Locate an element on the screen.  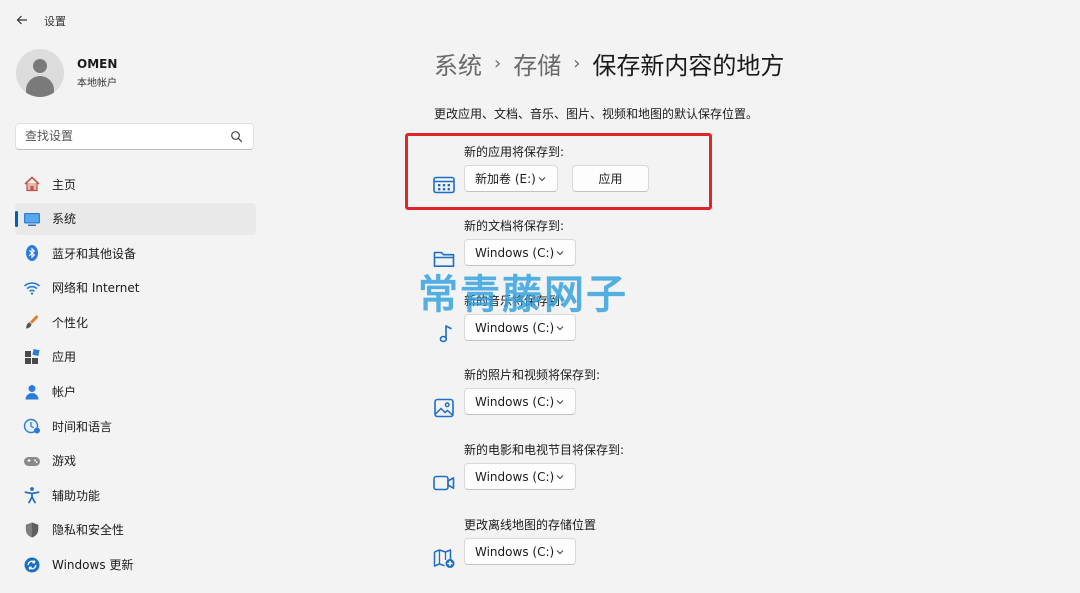
location-row-photos: 新的照片和视频将保存到: Windows (C:) is located at coordinates (570, 401).